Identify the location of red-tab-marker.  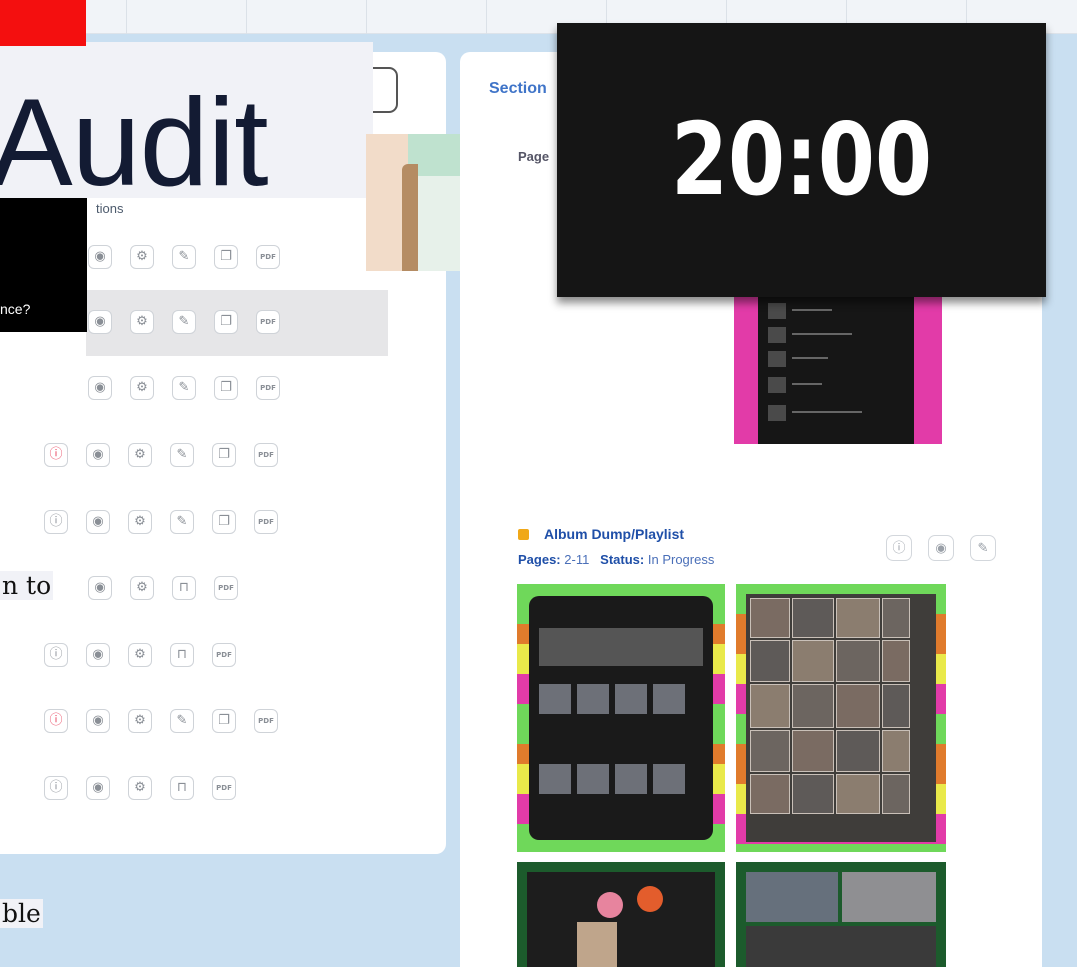
(43, 23).